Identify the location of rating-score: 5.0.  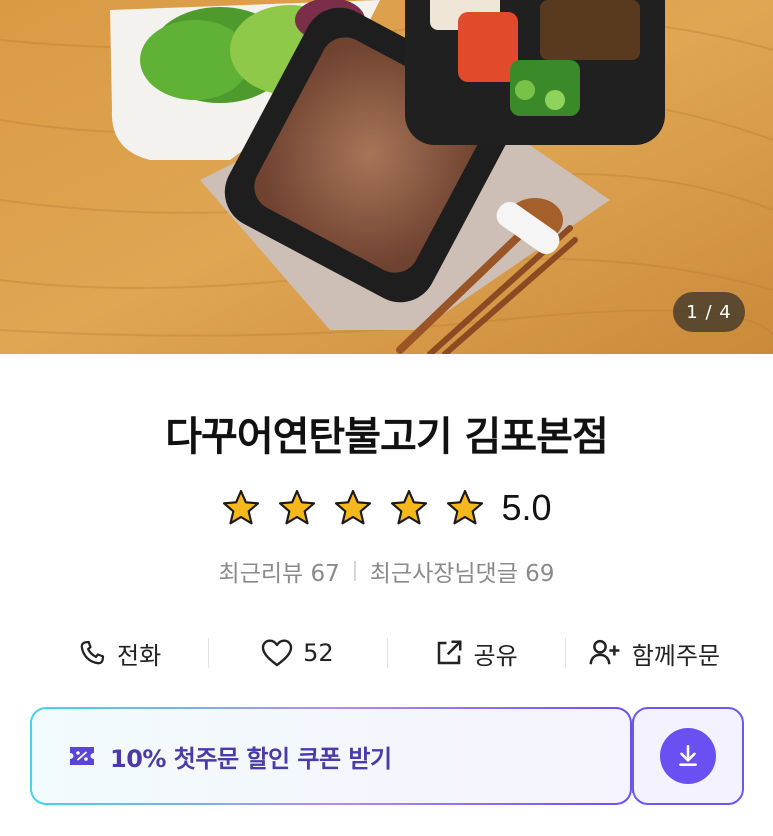
(526, 507).